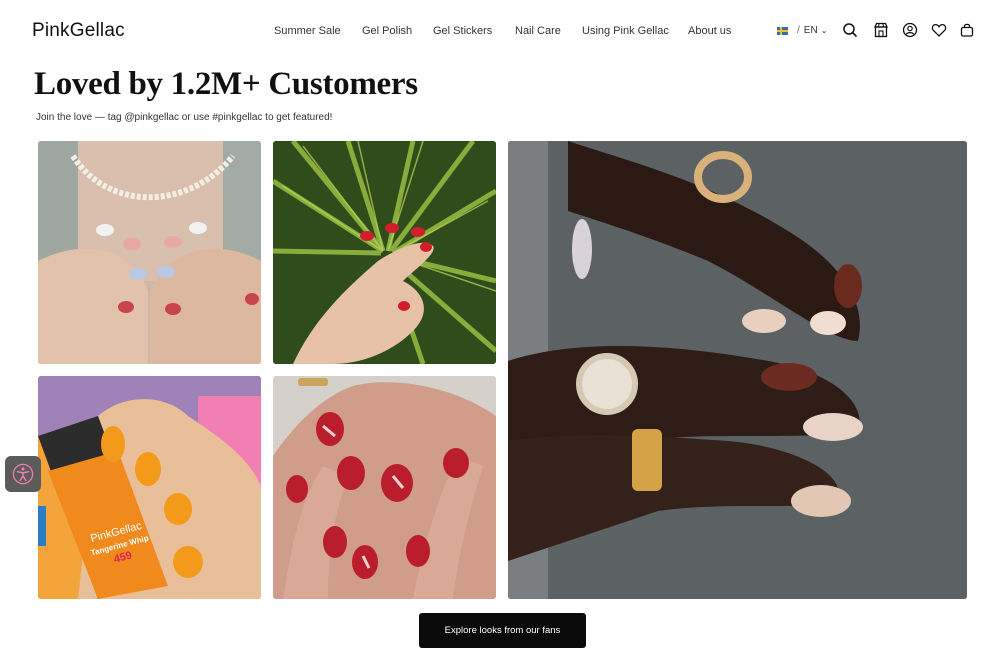  I want to click on language-selector: / EN ⌄, so click(802, 30).